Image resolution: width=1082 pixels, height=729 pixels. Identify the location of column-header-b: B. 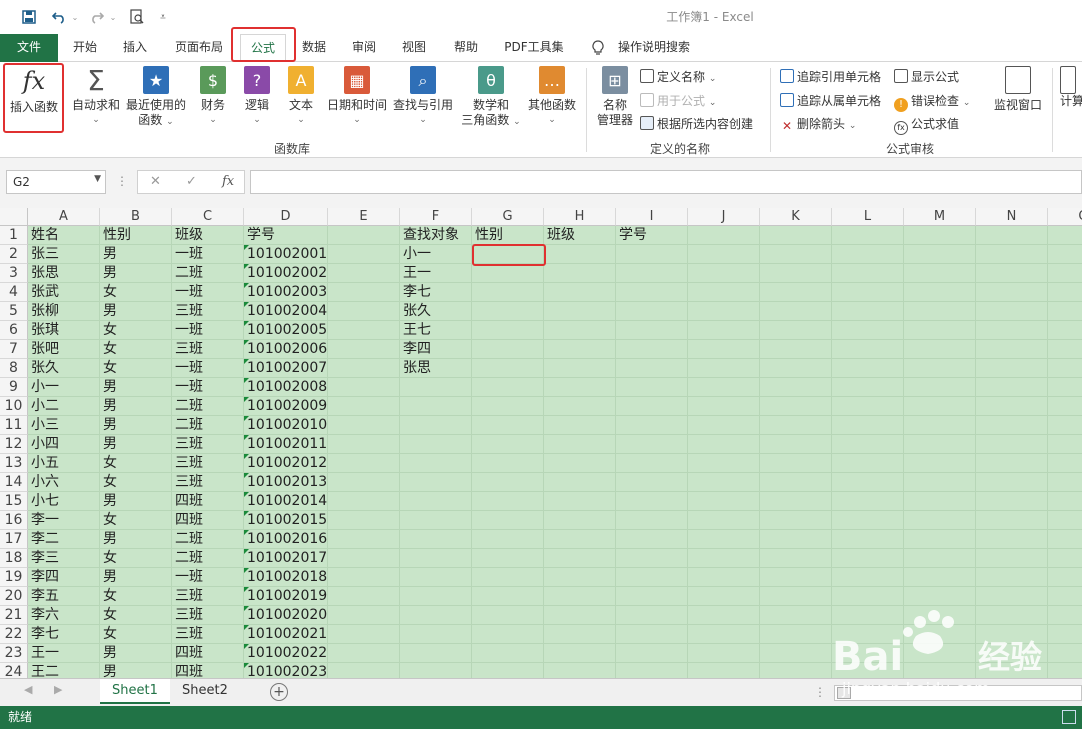
(136, 217).